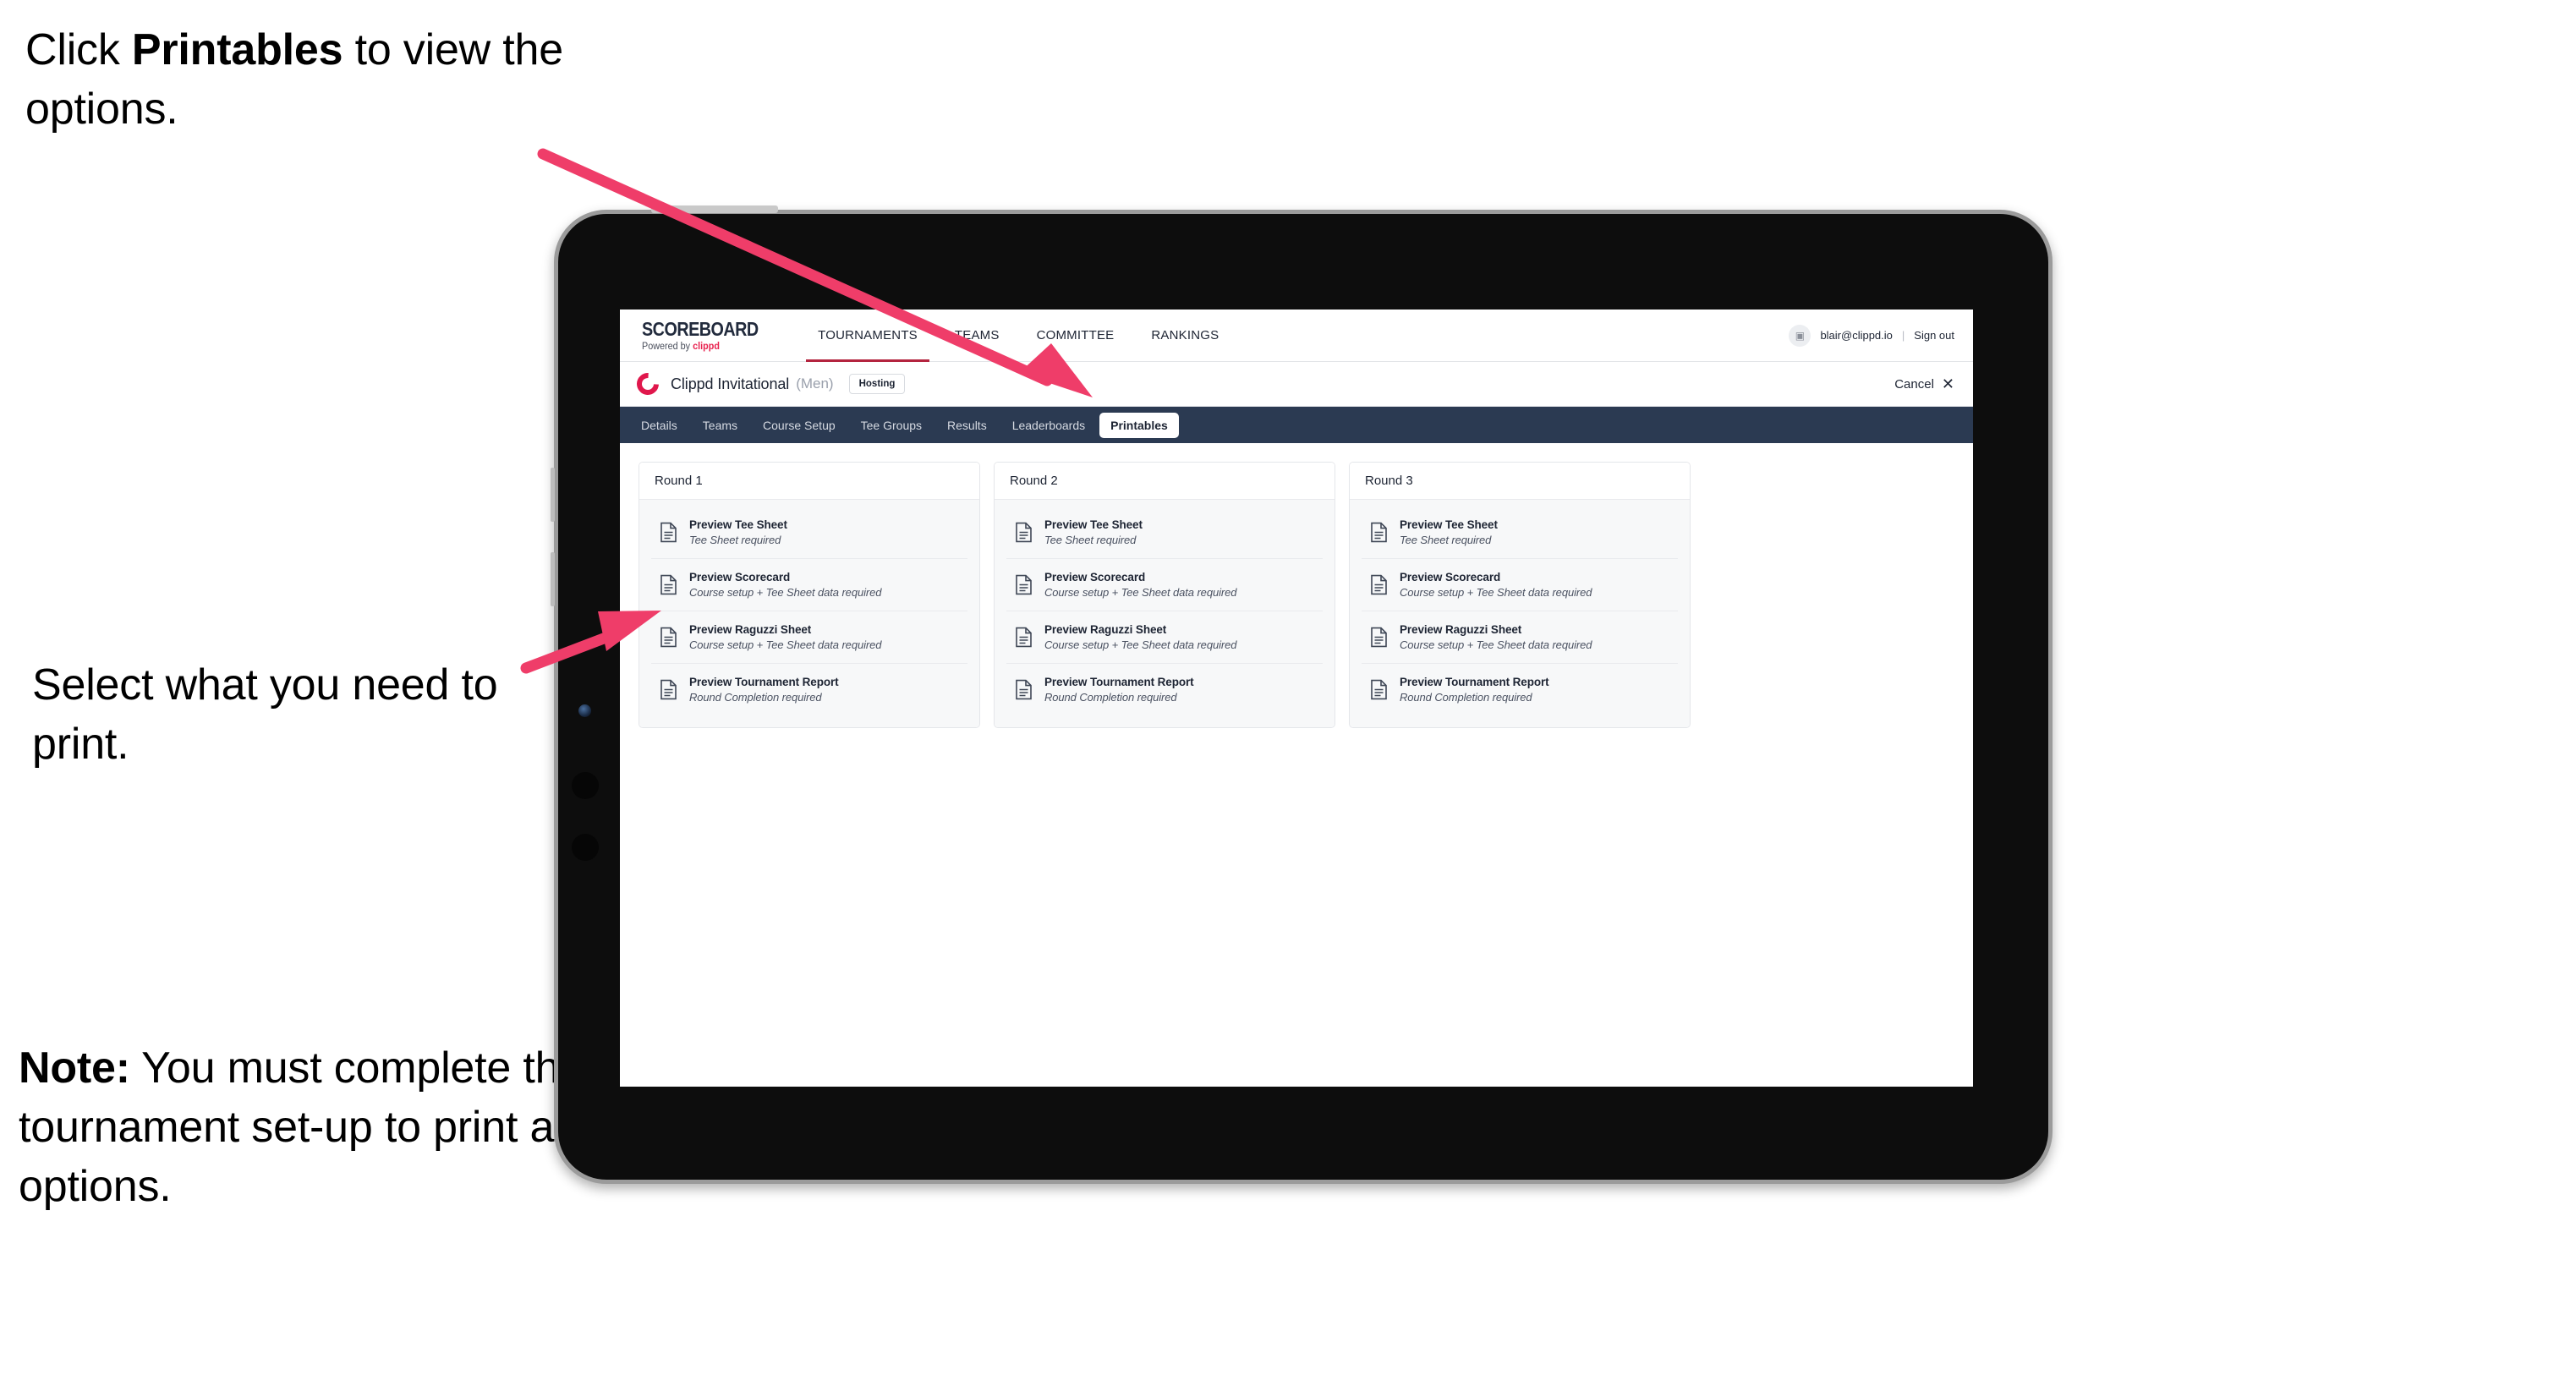  Describe the element at coordinates (1165, 481) in the screenshot. I see `round-title: Round 2` at that location.